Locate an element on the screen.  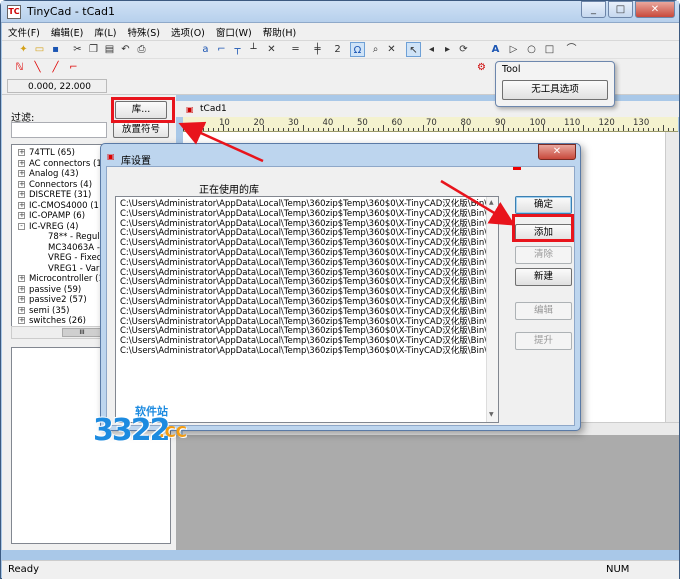
arrow-to-add is located at coordinates (478, 202).